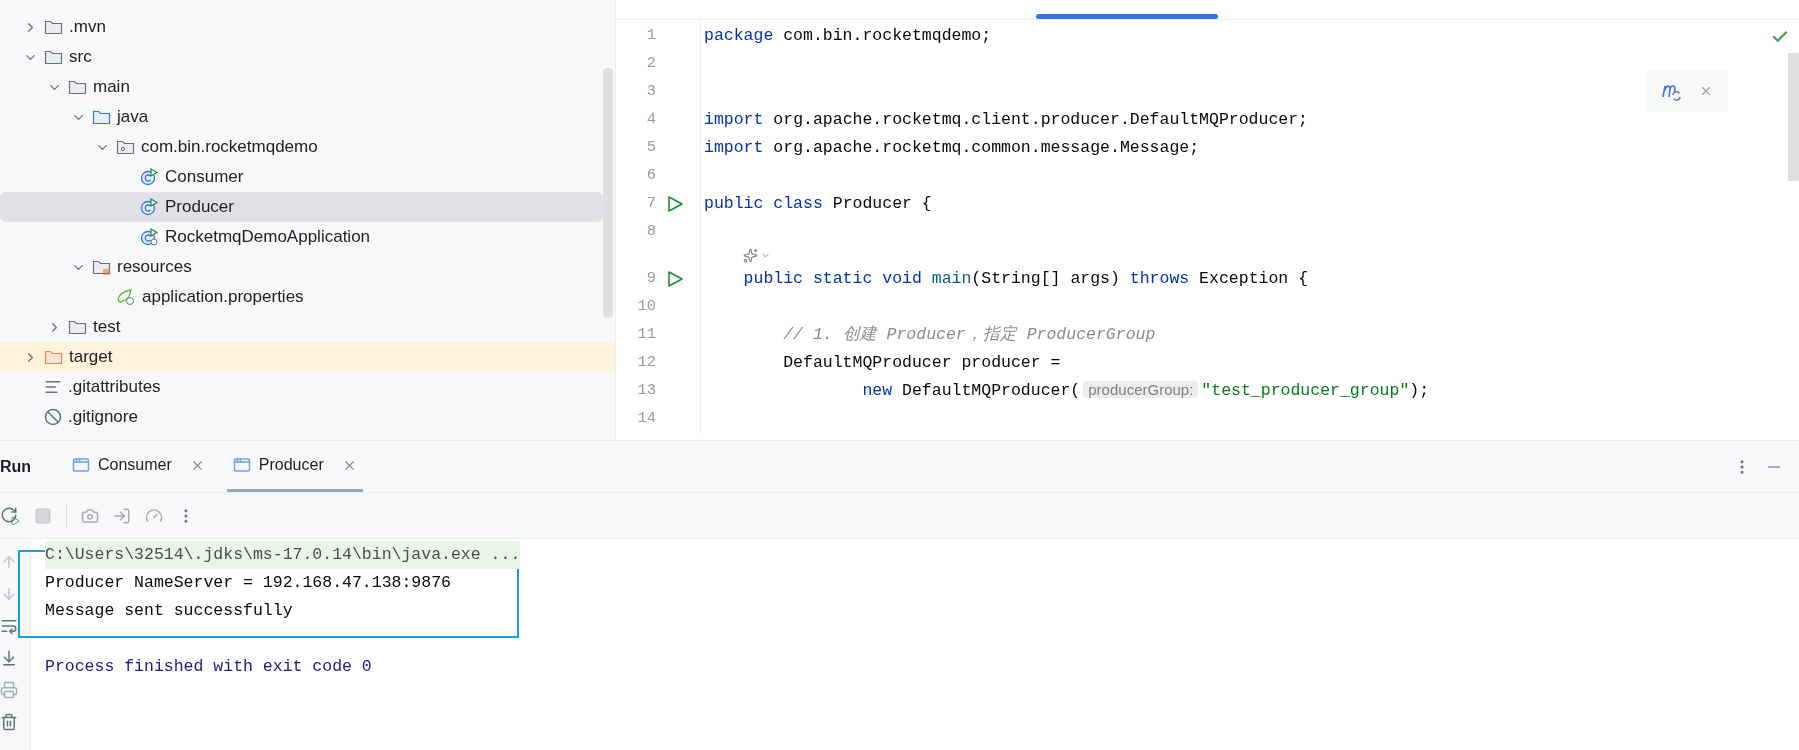 This screenshot has width=1799, height=750. What do you see at coordinates (9, 690) in the screenshot?
I see `print-icon` at bounding box center [9, 690].